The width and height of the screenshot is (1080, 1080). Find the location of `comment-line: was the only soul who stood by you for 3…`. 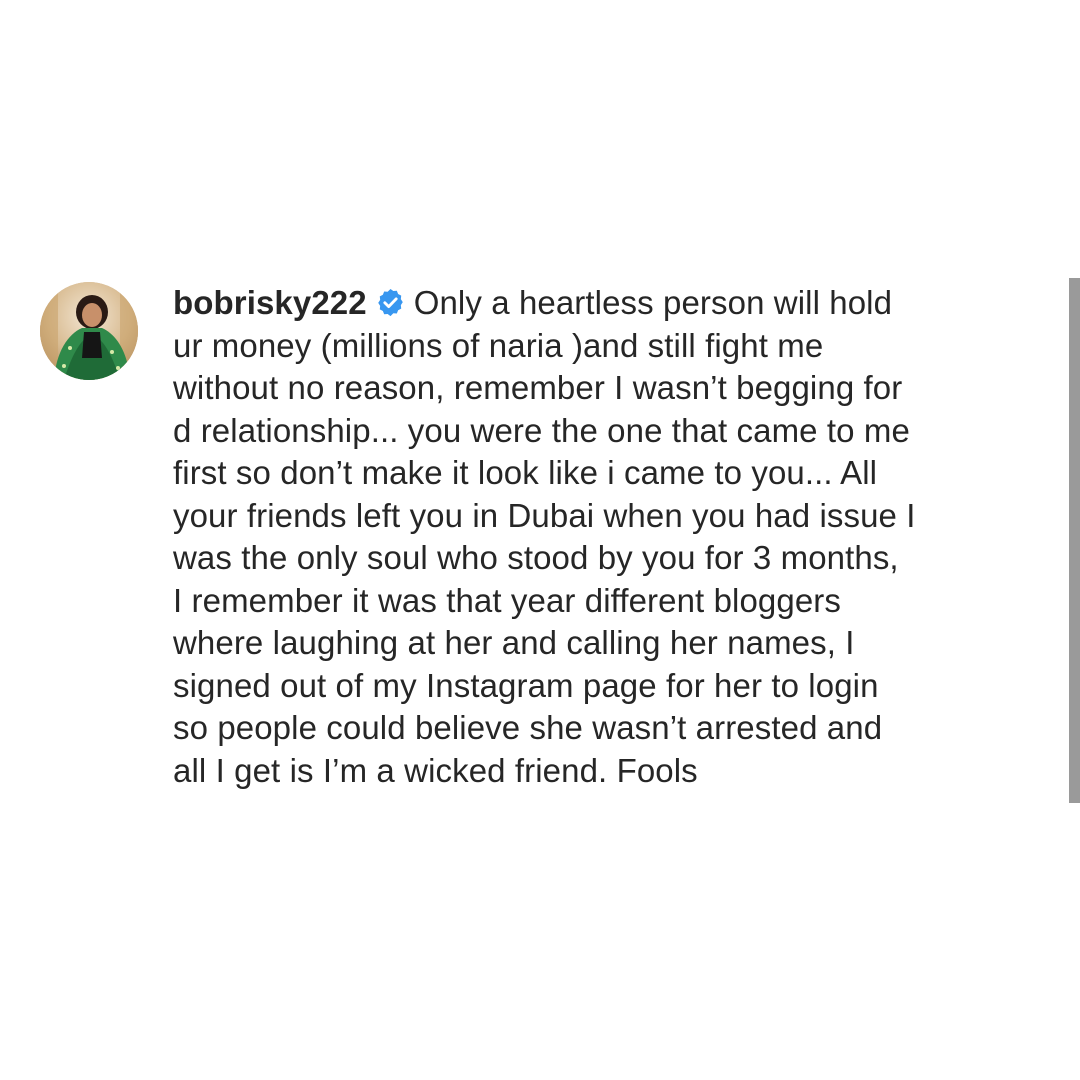

comment-line: was the only soul who stood by you for 3… is located at coordinates (536, 557).